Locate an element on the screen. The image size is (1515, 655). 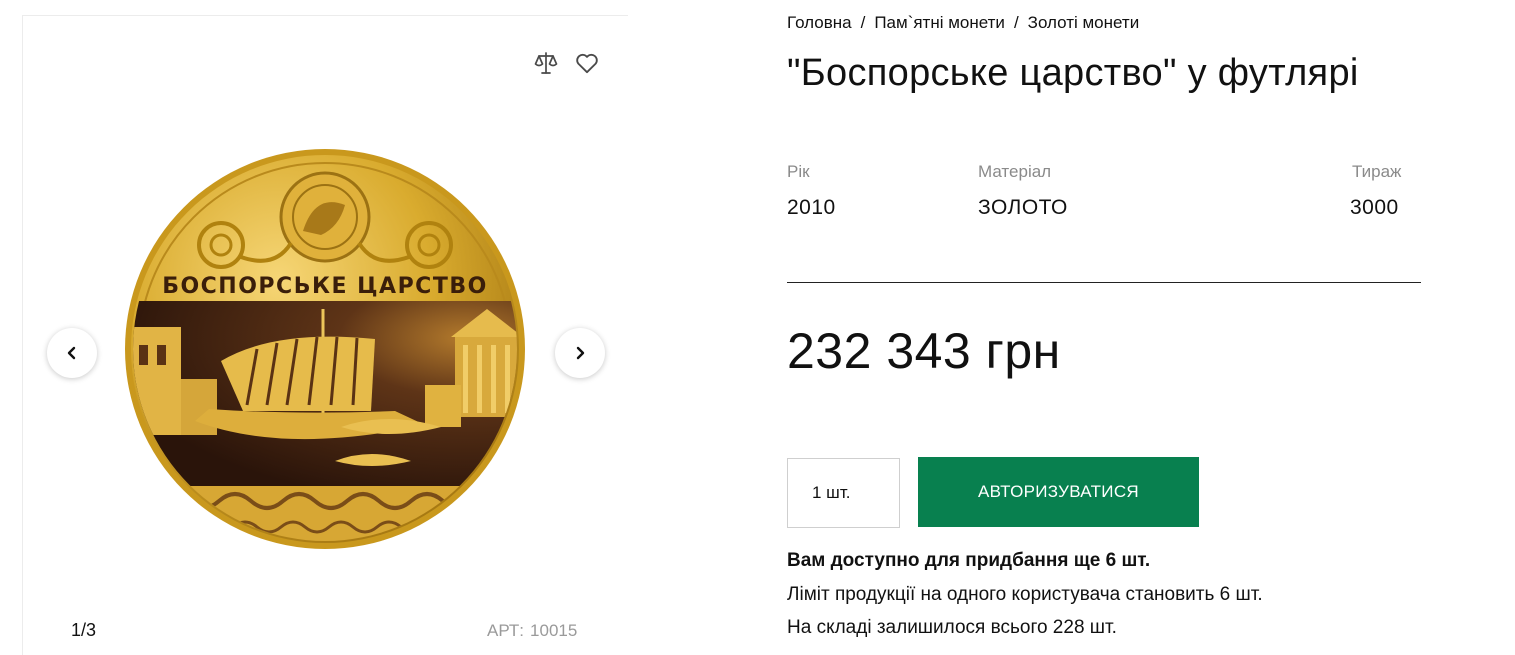
chevron-right-icon is located at coordinates (580, 353).